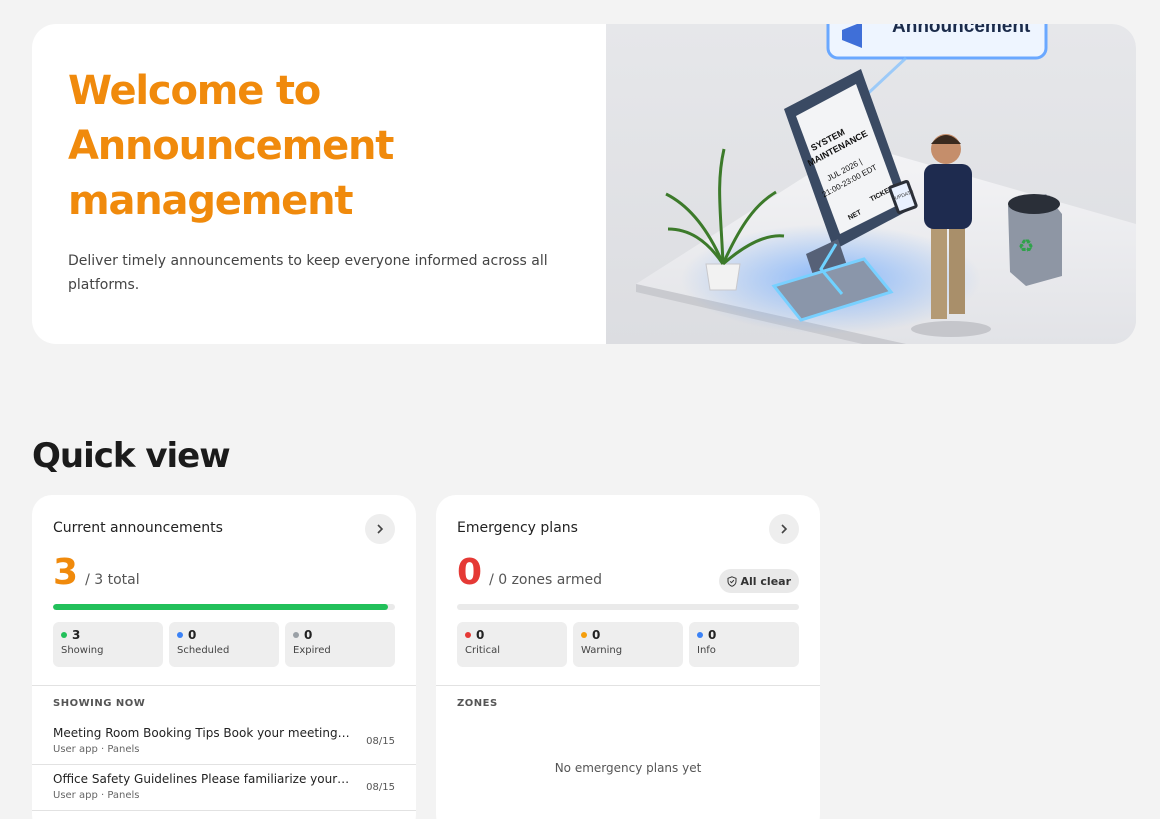 The width and height of the screenshot is (1160, 819). What do you see at coordinates (99, 703) in the screenshot?
I see `list-header: SHOWING NOW` at bounding box center [99, 703].